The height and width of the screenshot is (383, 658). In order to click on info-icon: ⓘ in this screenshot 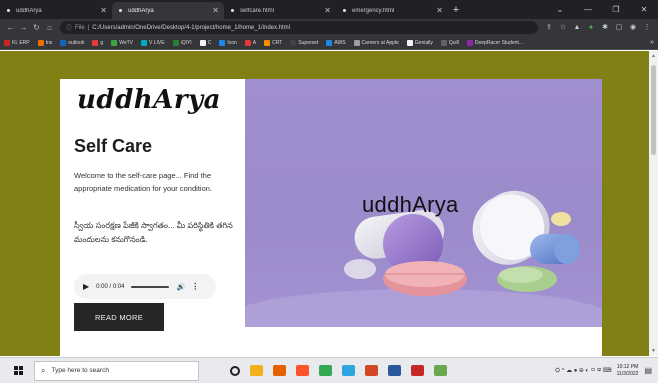, I will do `click(69, 27)`.